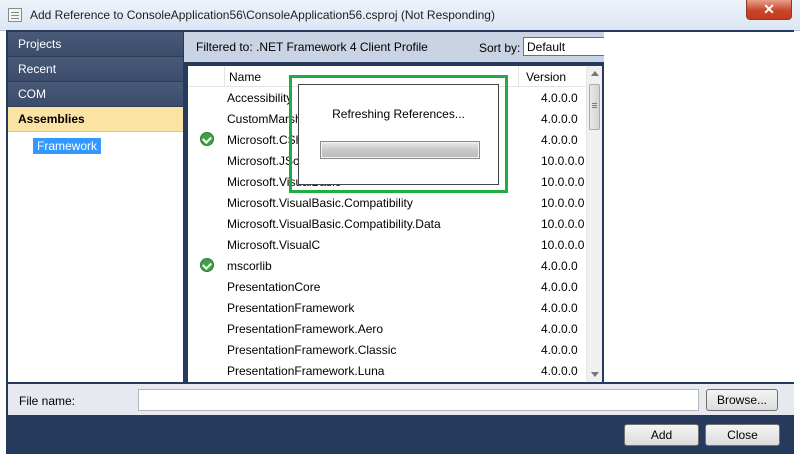  Describe the element at coordinates (594, 224) in the screenshot. I see `list-scrollbar` at that location.